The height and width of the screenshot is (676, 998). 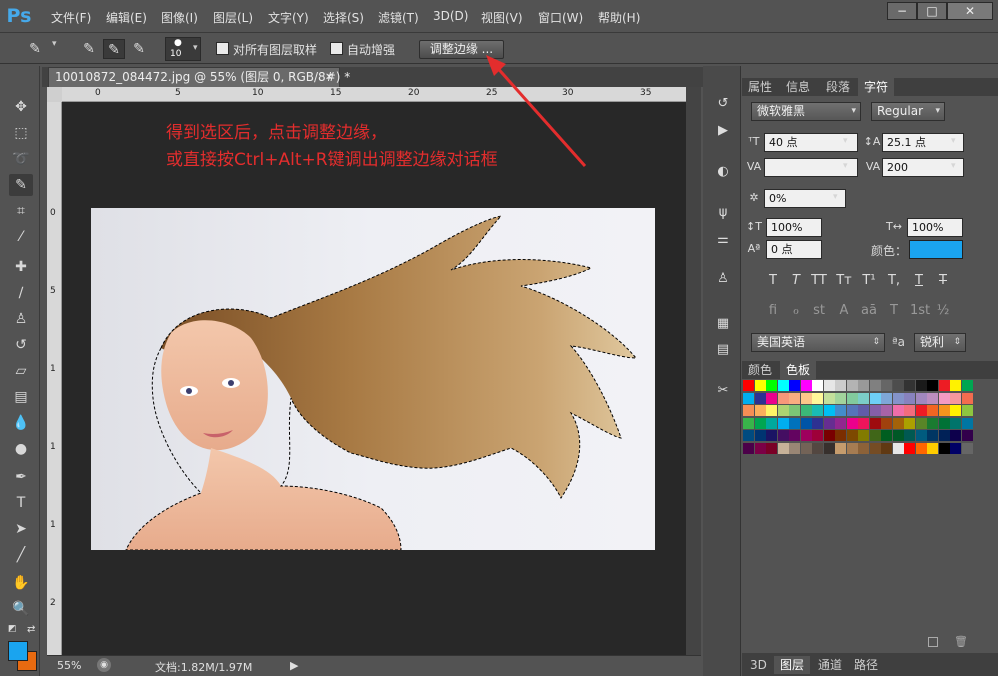 I want to click on info-icon: ◉, so click(x=104, y=665).